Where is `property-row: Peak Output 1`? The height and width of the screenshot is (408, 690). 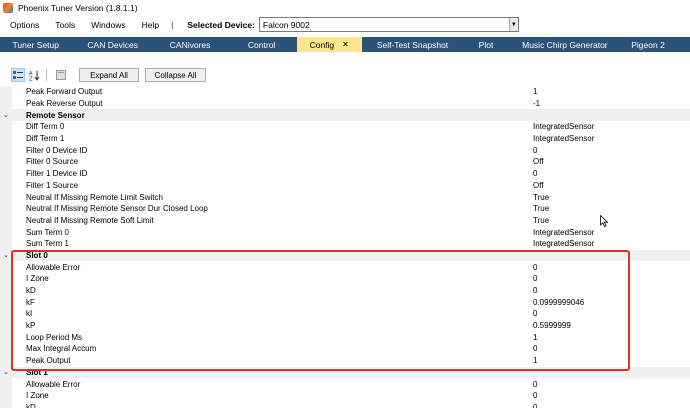 property-row: Peak Output 1 is located at coordinates (345, 360).